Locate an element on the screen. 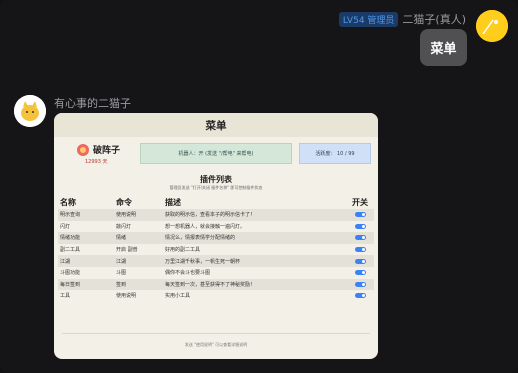 This screenshot has width=518, height=373. cell-description: 情况么，情报表情学分配情绪的 is located at coordinates (200, 238).